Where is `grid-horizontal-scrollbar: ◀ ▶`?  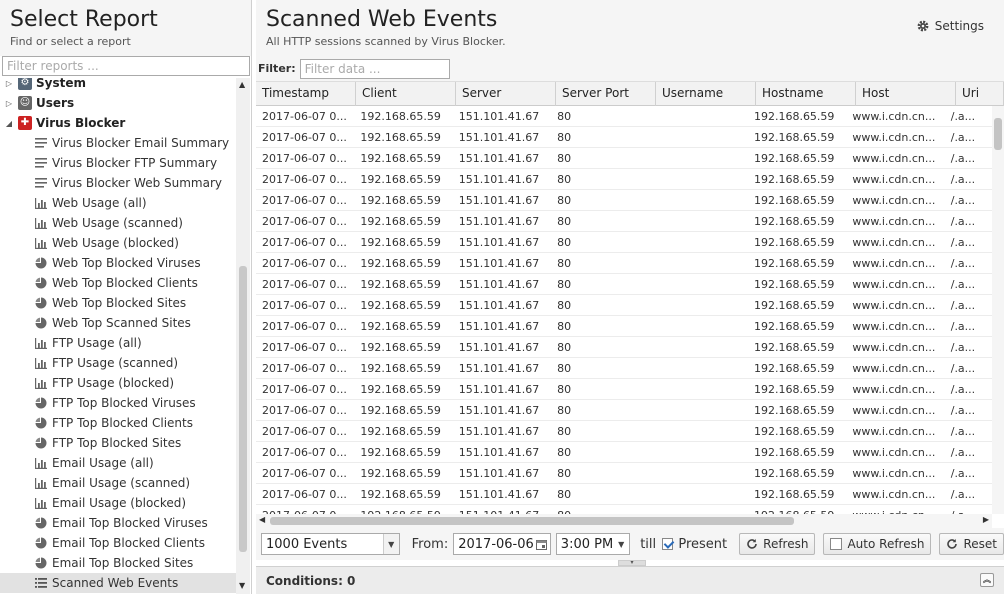
grid-horizontal-scrollbar: ◀ ▶ is located at coordinates (624, 521).